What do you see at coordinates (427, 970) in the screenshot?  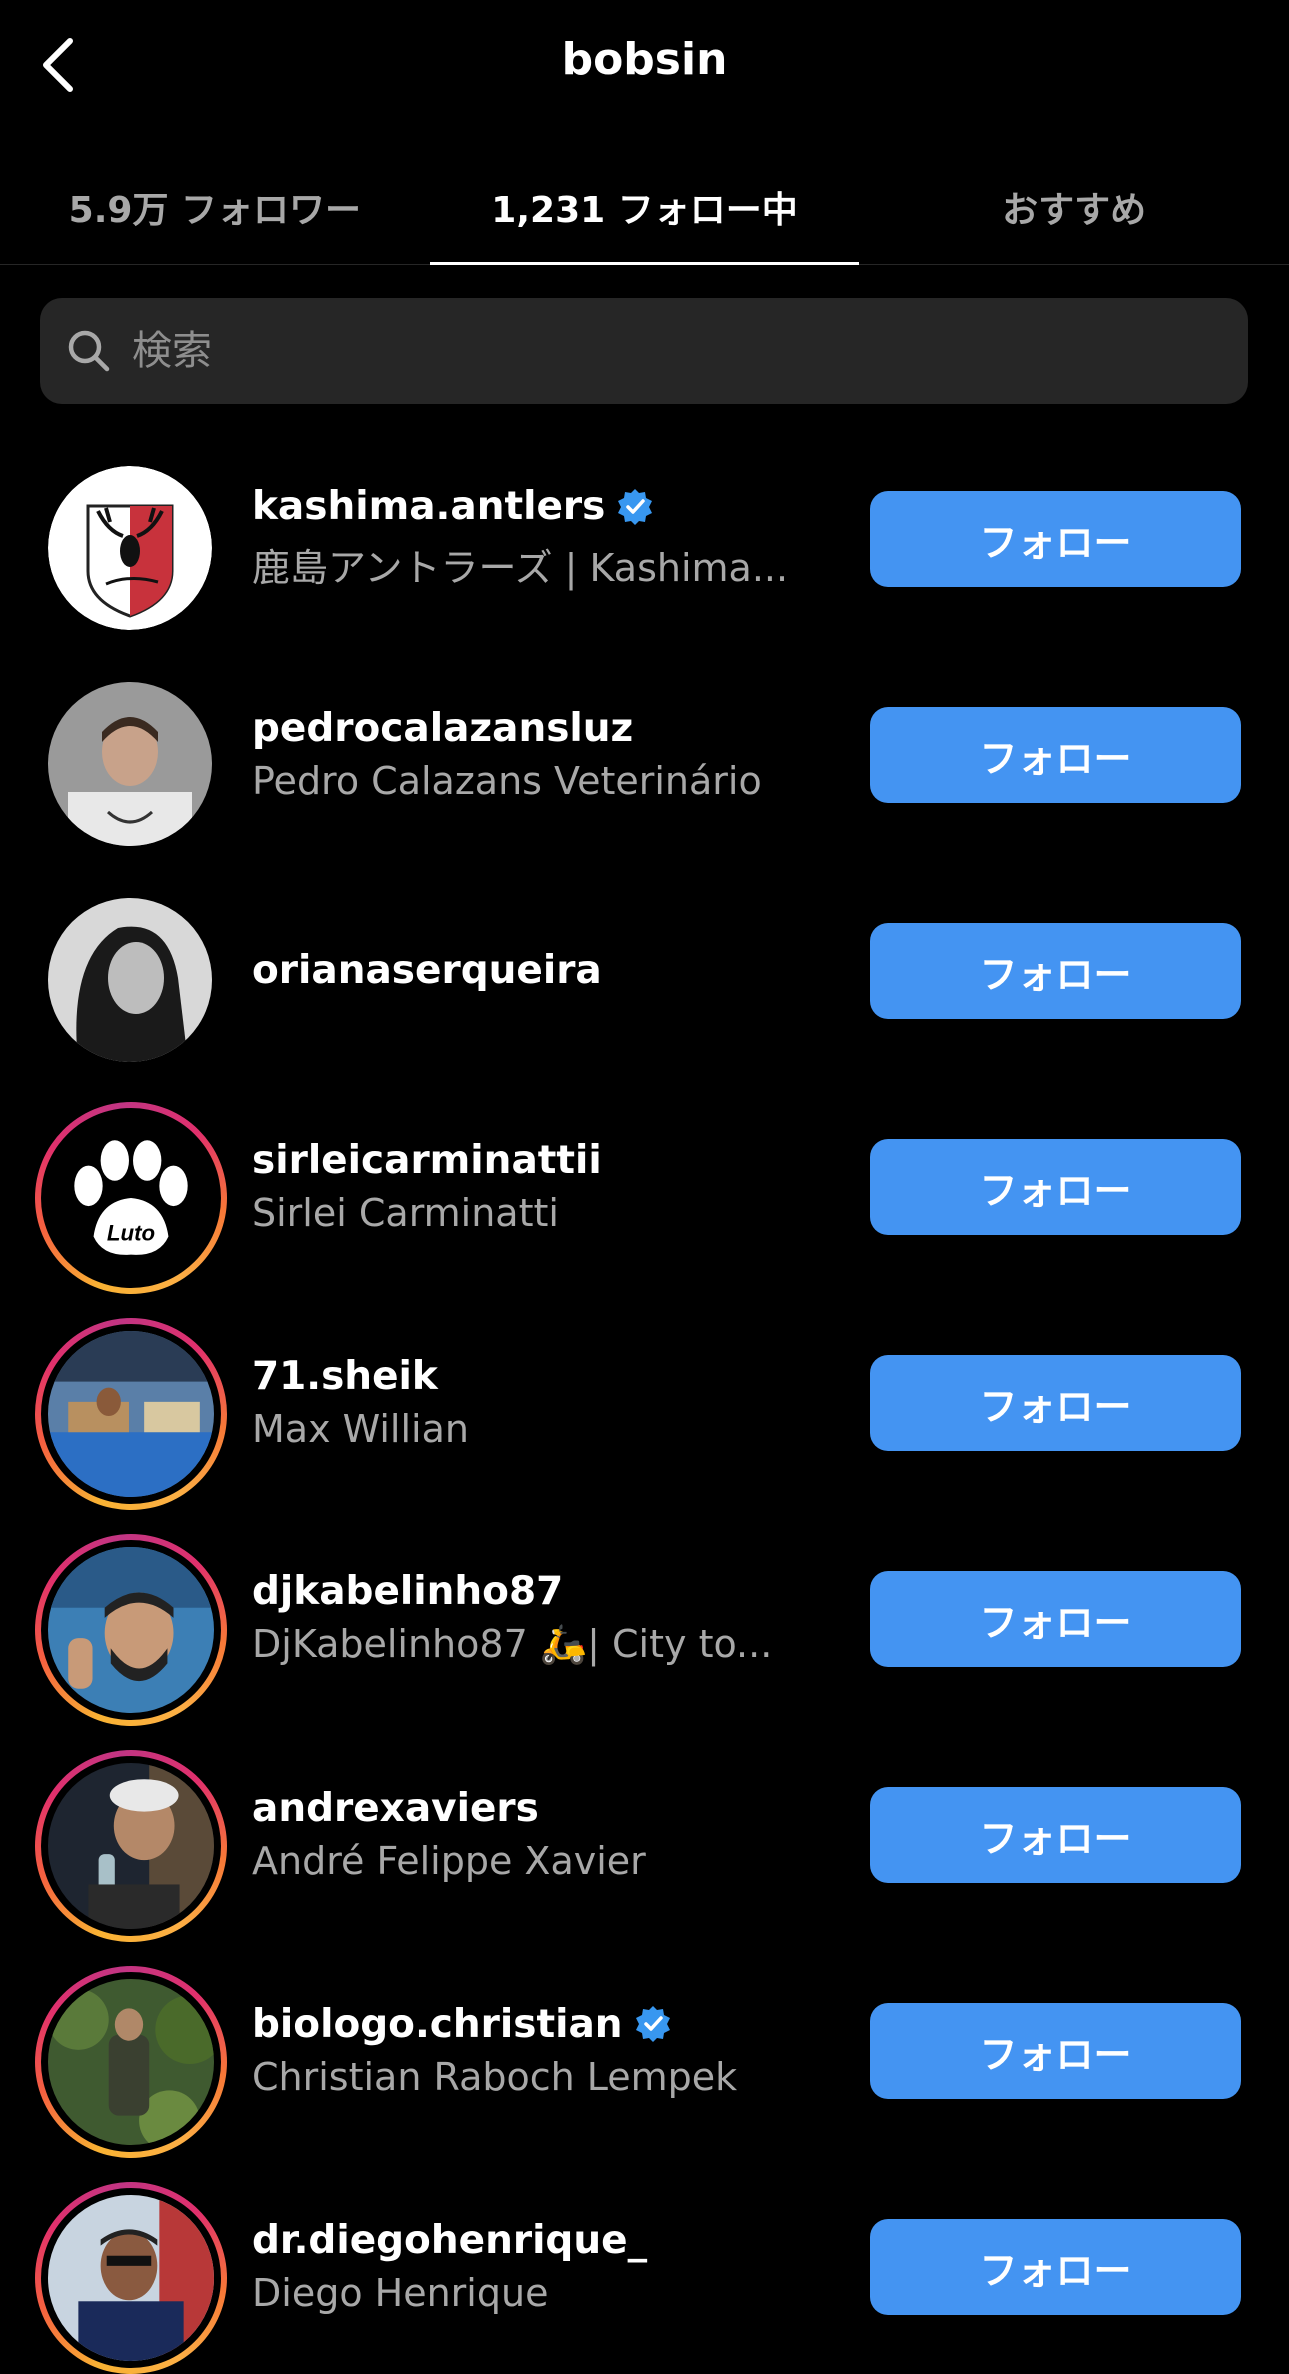 I see `username: orianaserqueira` at bounding box center [427, 970].